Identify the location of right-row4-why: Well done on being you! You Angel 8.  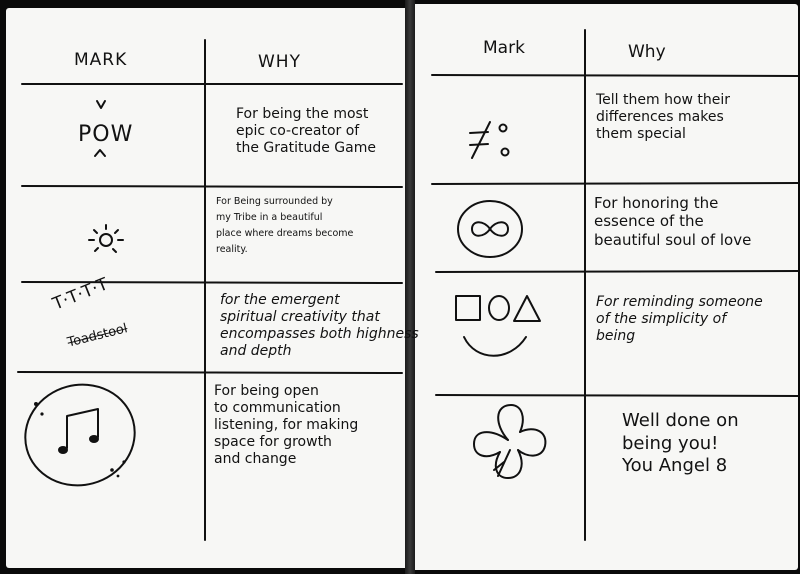
(680, 443).